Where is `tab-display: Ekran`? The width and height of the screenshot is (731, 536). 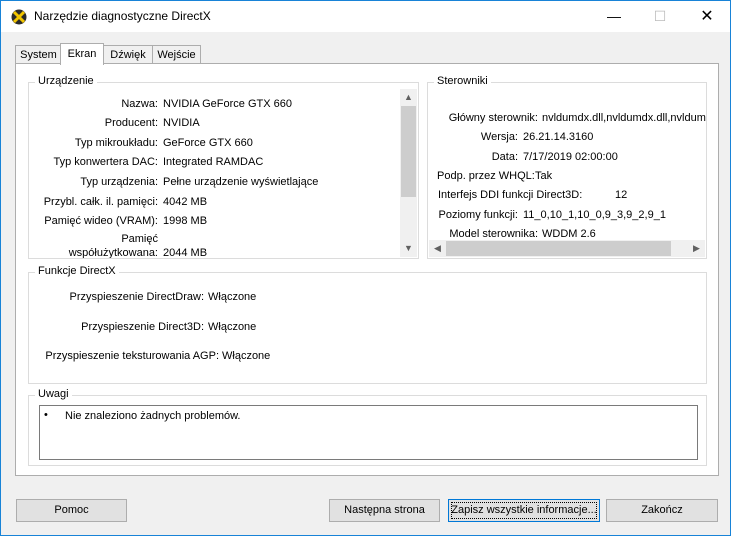
tab-display: Ekran is located at coordinates (82, 54).